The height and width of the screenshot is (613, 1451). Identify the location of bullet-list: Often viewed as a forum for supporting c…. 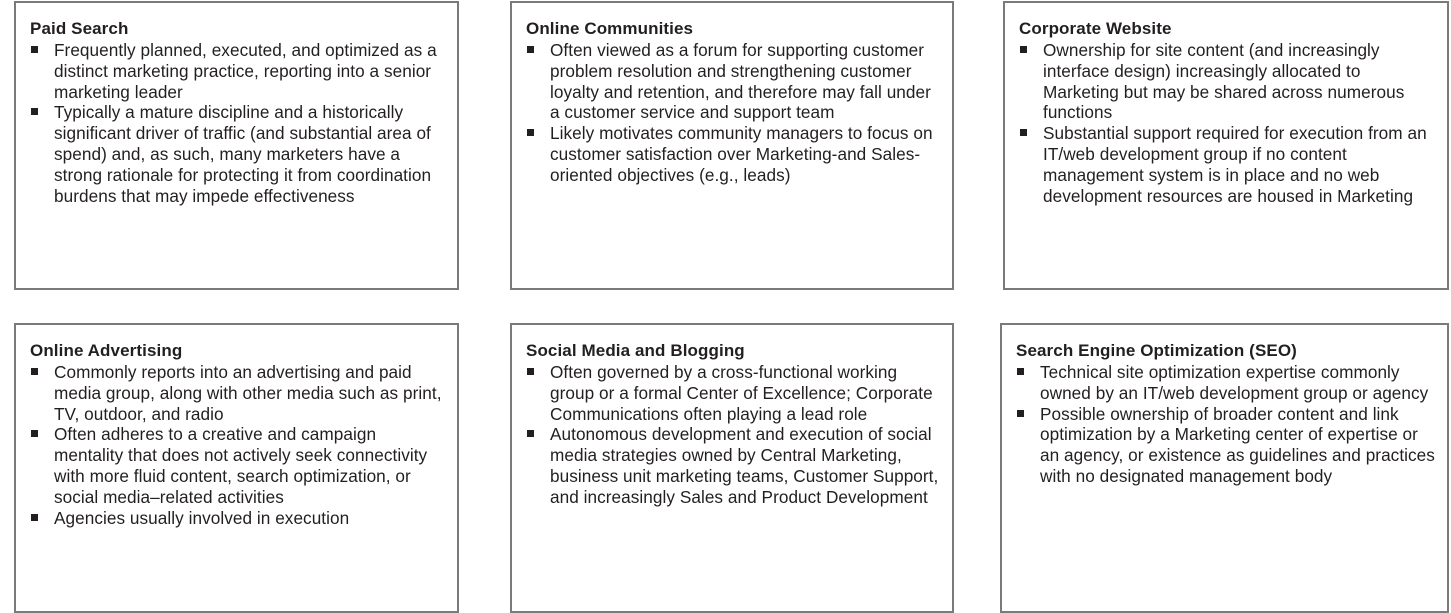
(735, 113).